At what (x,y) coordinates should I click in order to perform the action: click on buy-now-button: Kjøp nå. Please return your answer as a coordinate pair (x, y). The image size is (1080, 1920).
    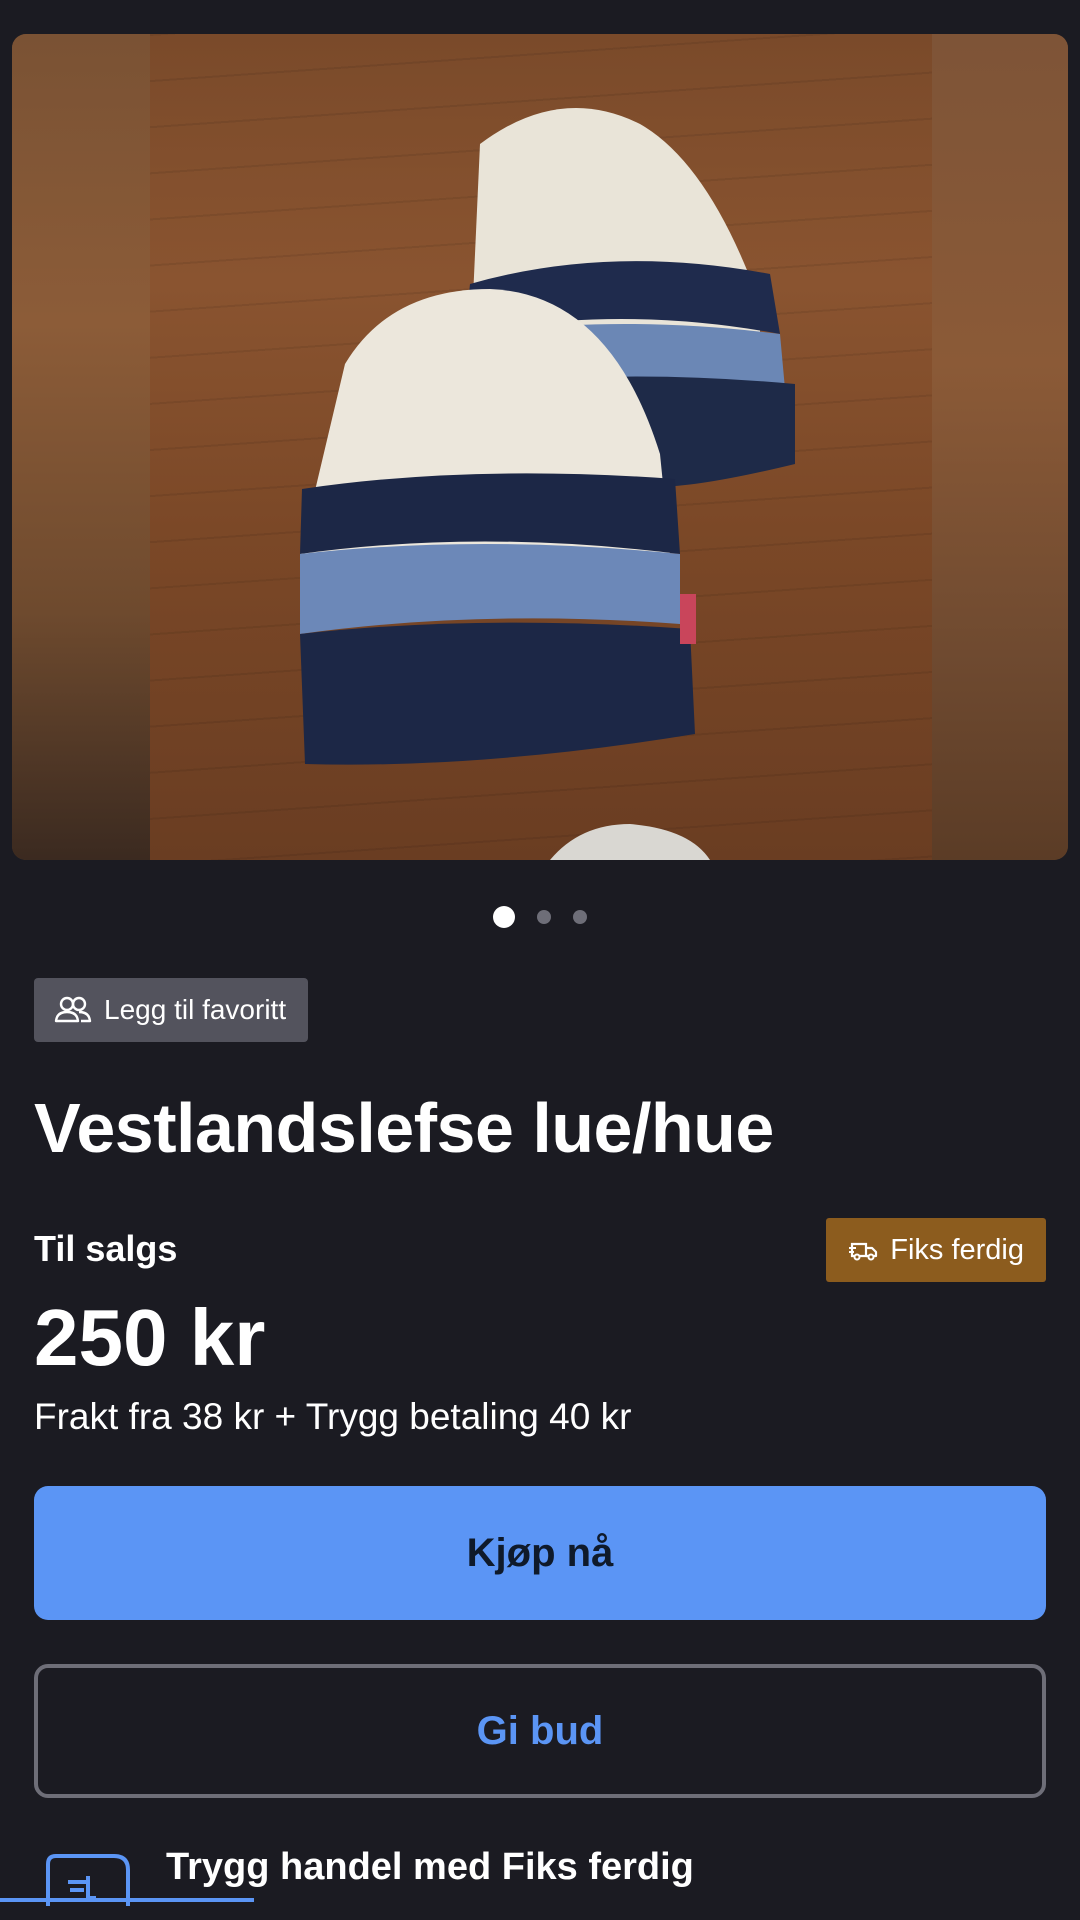
    Looking at the image, I should click on (540, 1553).